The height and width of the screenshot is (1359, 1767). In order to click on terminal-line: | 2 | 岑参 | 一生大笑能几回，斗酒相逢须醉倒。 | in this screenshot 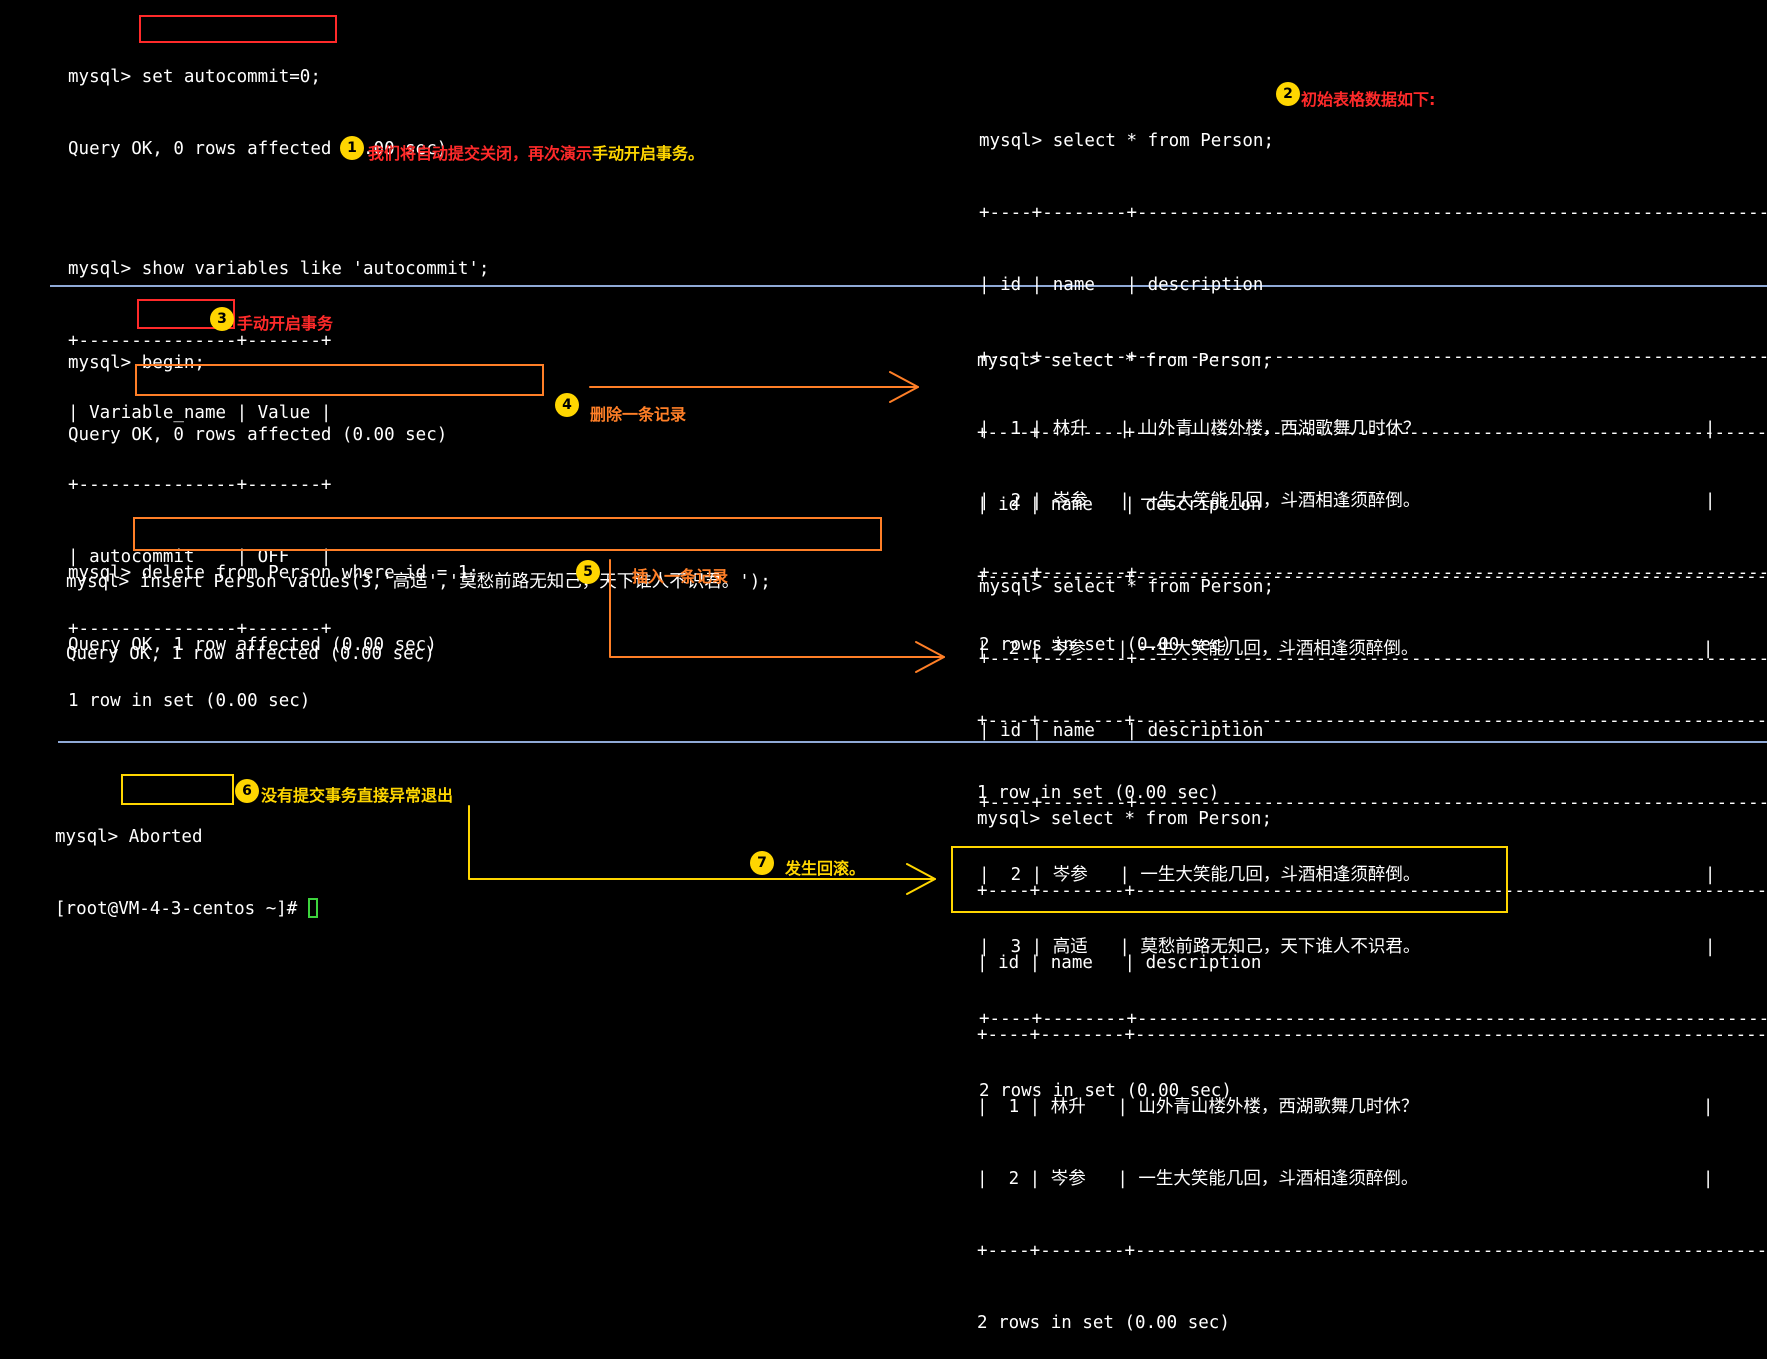, I will do `click(1345, 1179)`.